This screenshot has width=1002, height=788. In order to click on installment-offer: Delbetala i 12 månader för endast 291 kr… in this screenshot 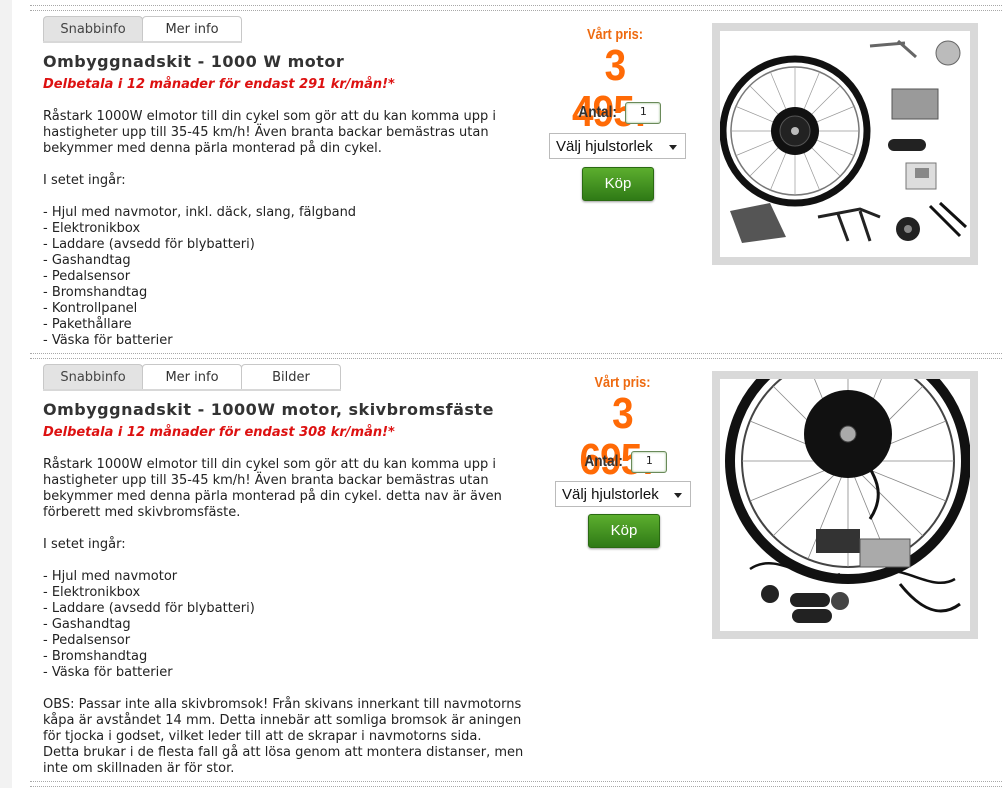, I will do `click(219, 84)`.